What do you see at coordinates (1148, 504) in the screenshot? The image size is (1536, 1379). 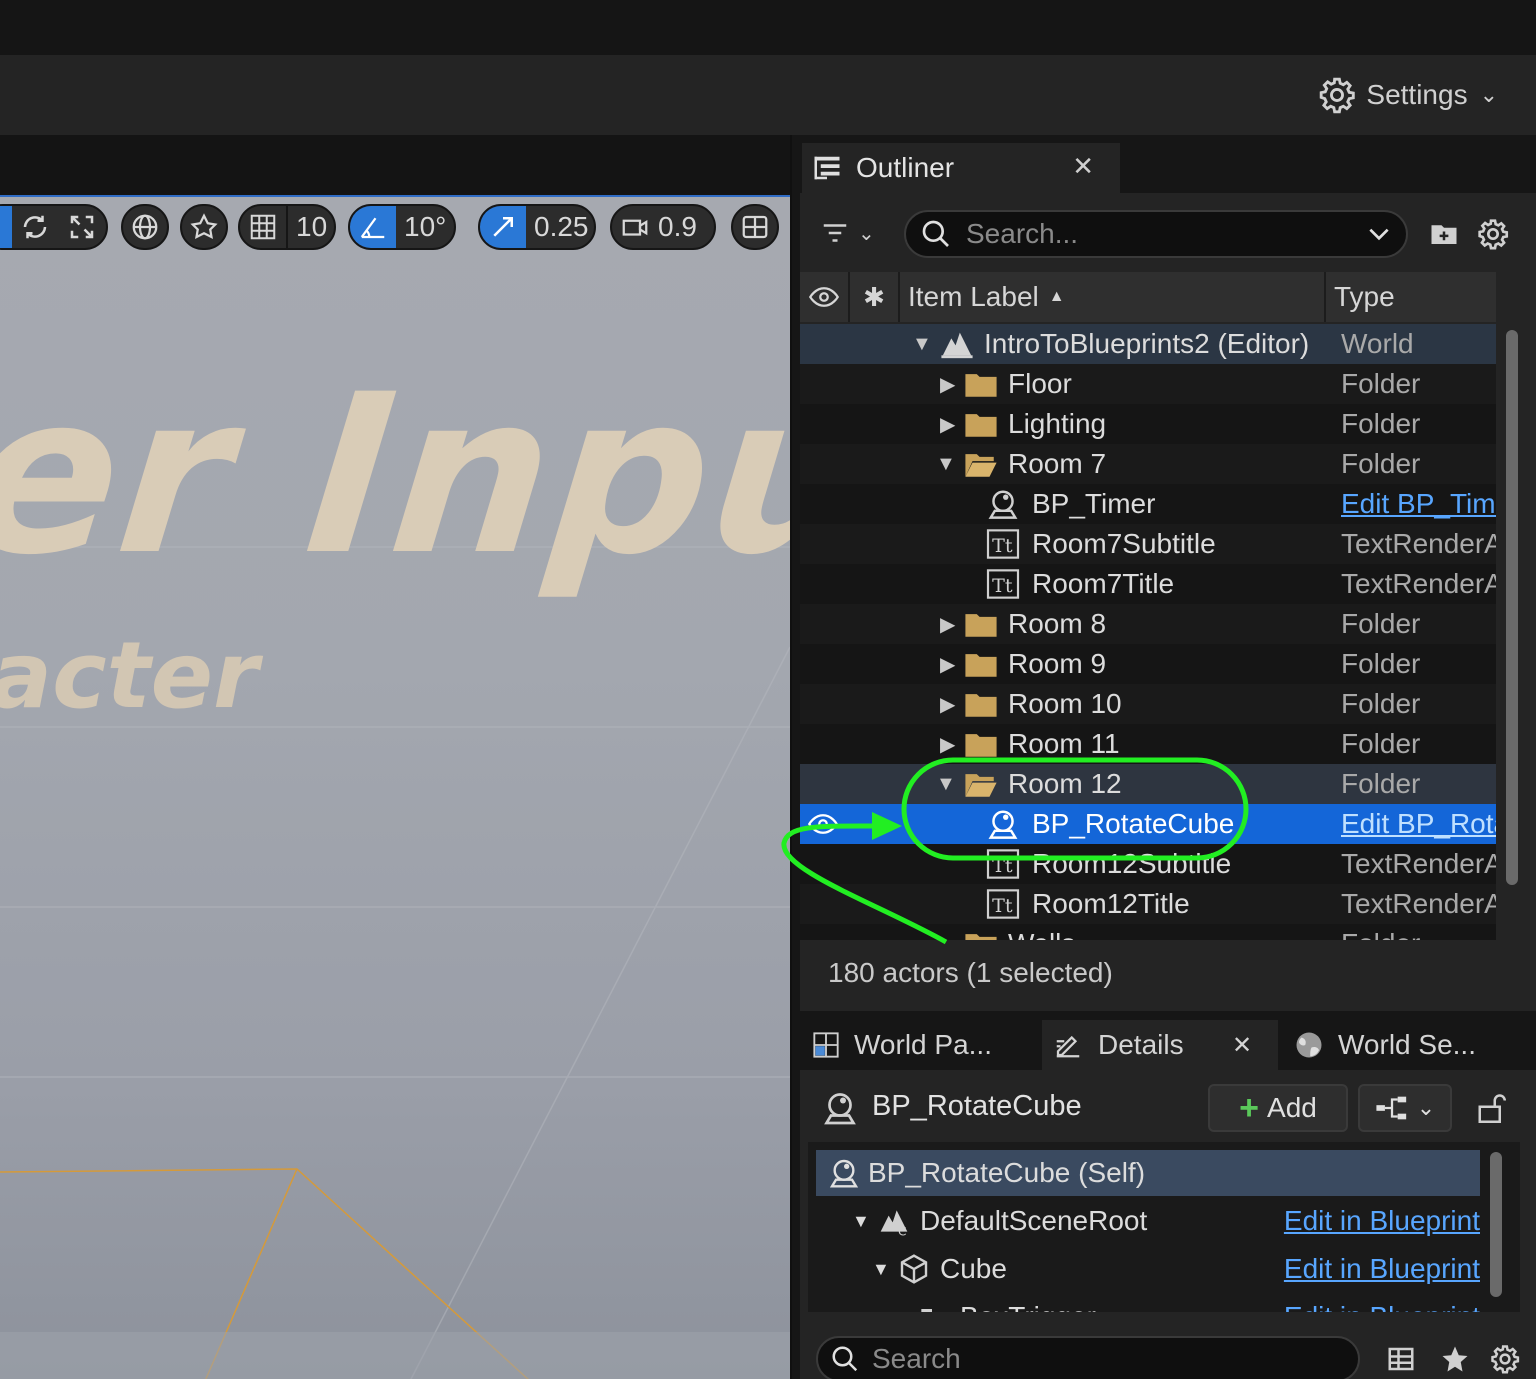 I see `tree-row-actor: BP_Timer Edit BP_Timer` at bounding box center [1148, 504].